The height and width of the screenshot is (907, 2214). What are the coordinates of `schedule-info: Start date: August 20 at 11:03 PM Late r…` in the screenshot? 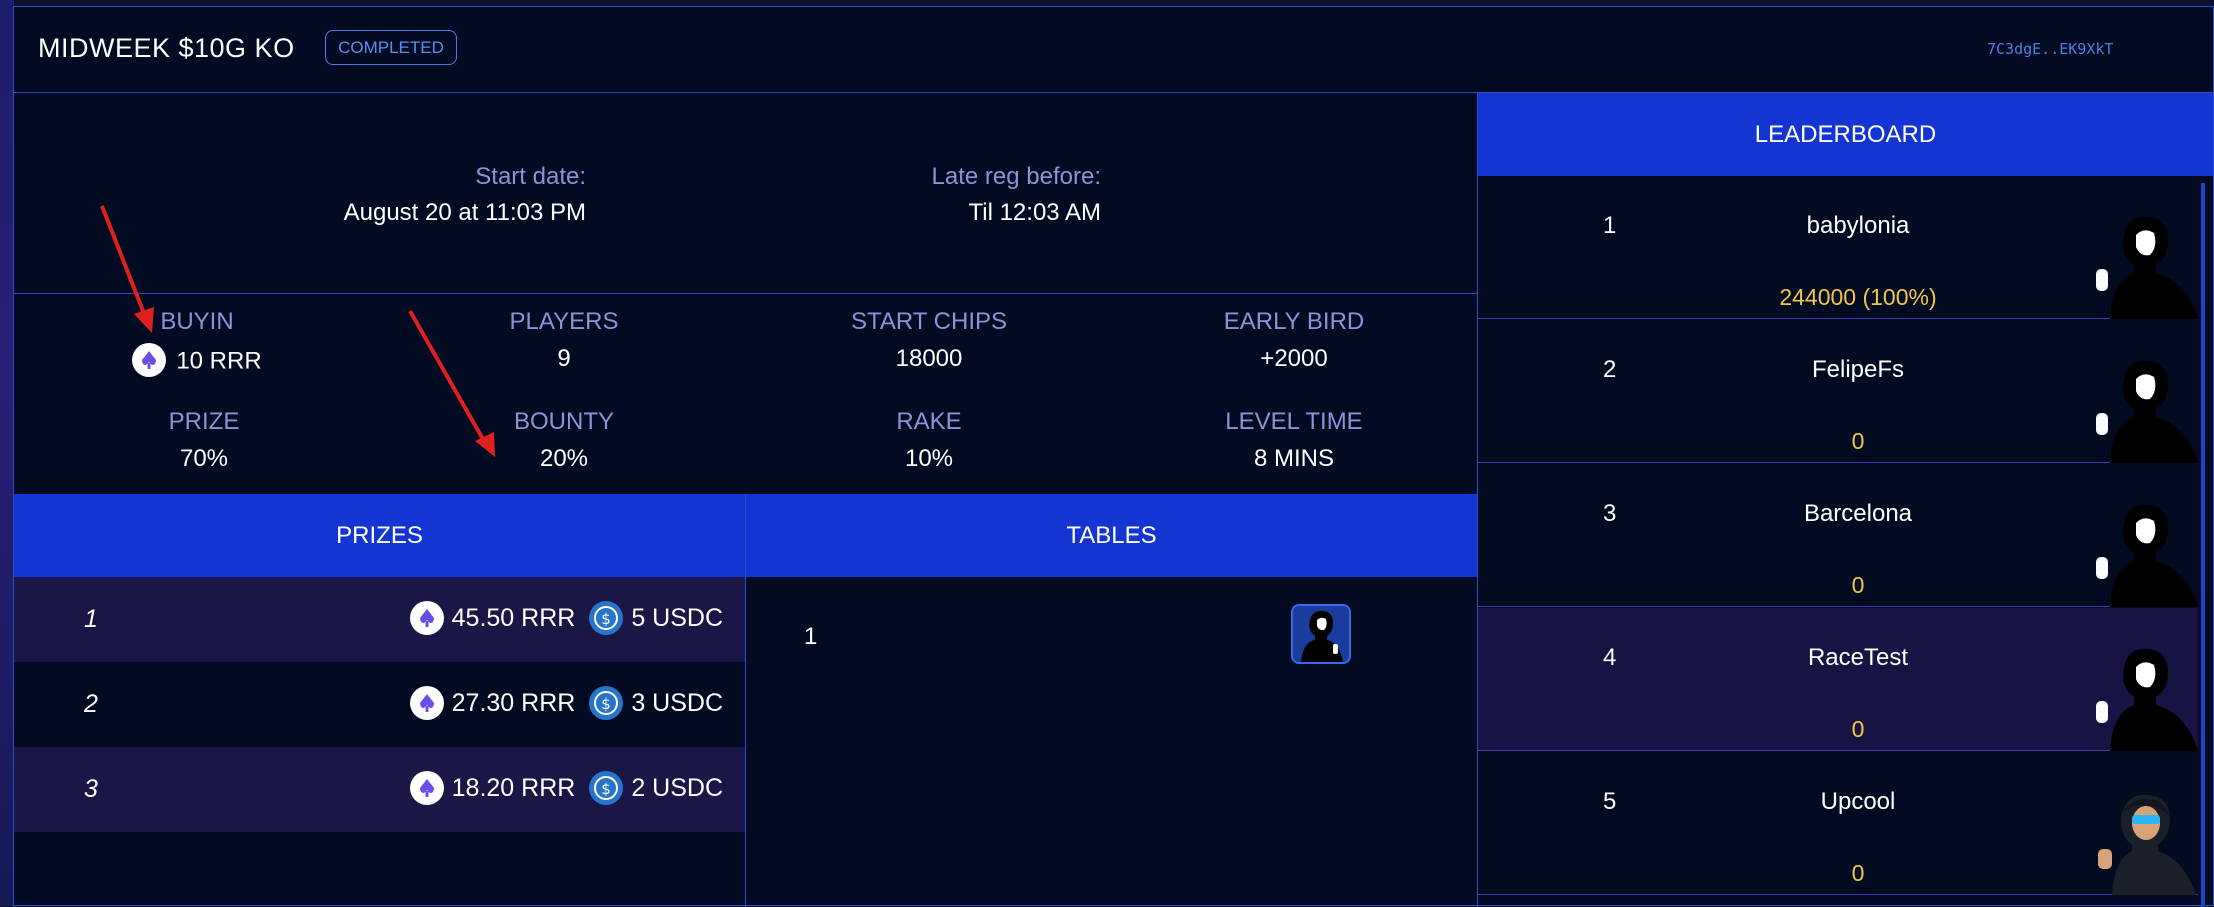 It's located at (745, 193).